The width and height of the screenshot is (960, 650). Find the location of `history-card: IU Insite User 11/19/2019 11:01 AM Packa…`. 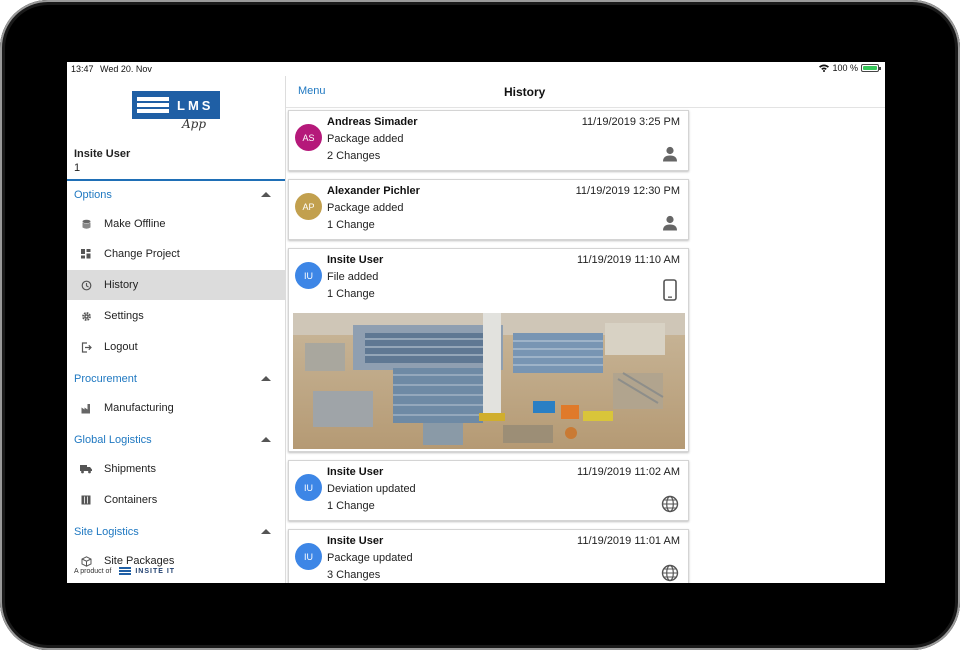

history-card: IU Insite User 11/19/2019 11:01 AM Packa… is located at coordinates (488, 556).